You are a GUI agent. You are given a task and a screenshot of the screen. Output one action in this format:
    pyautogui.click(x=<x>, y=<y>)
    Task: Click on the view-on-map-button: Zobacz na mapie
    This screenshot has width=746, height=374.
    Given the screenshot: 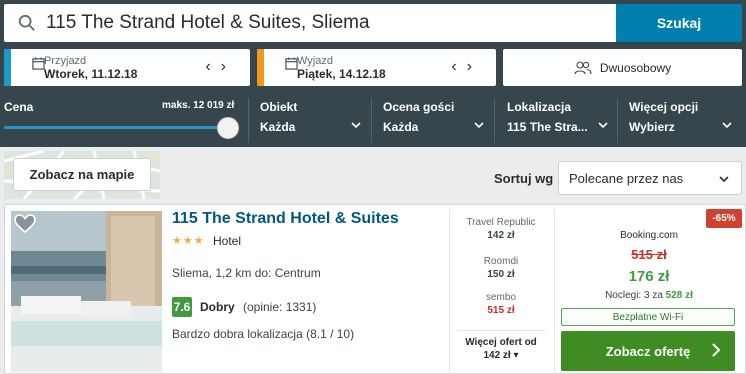 What is the action you would take?
    pyautogui.click(x=82, y=174)
    